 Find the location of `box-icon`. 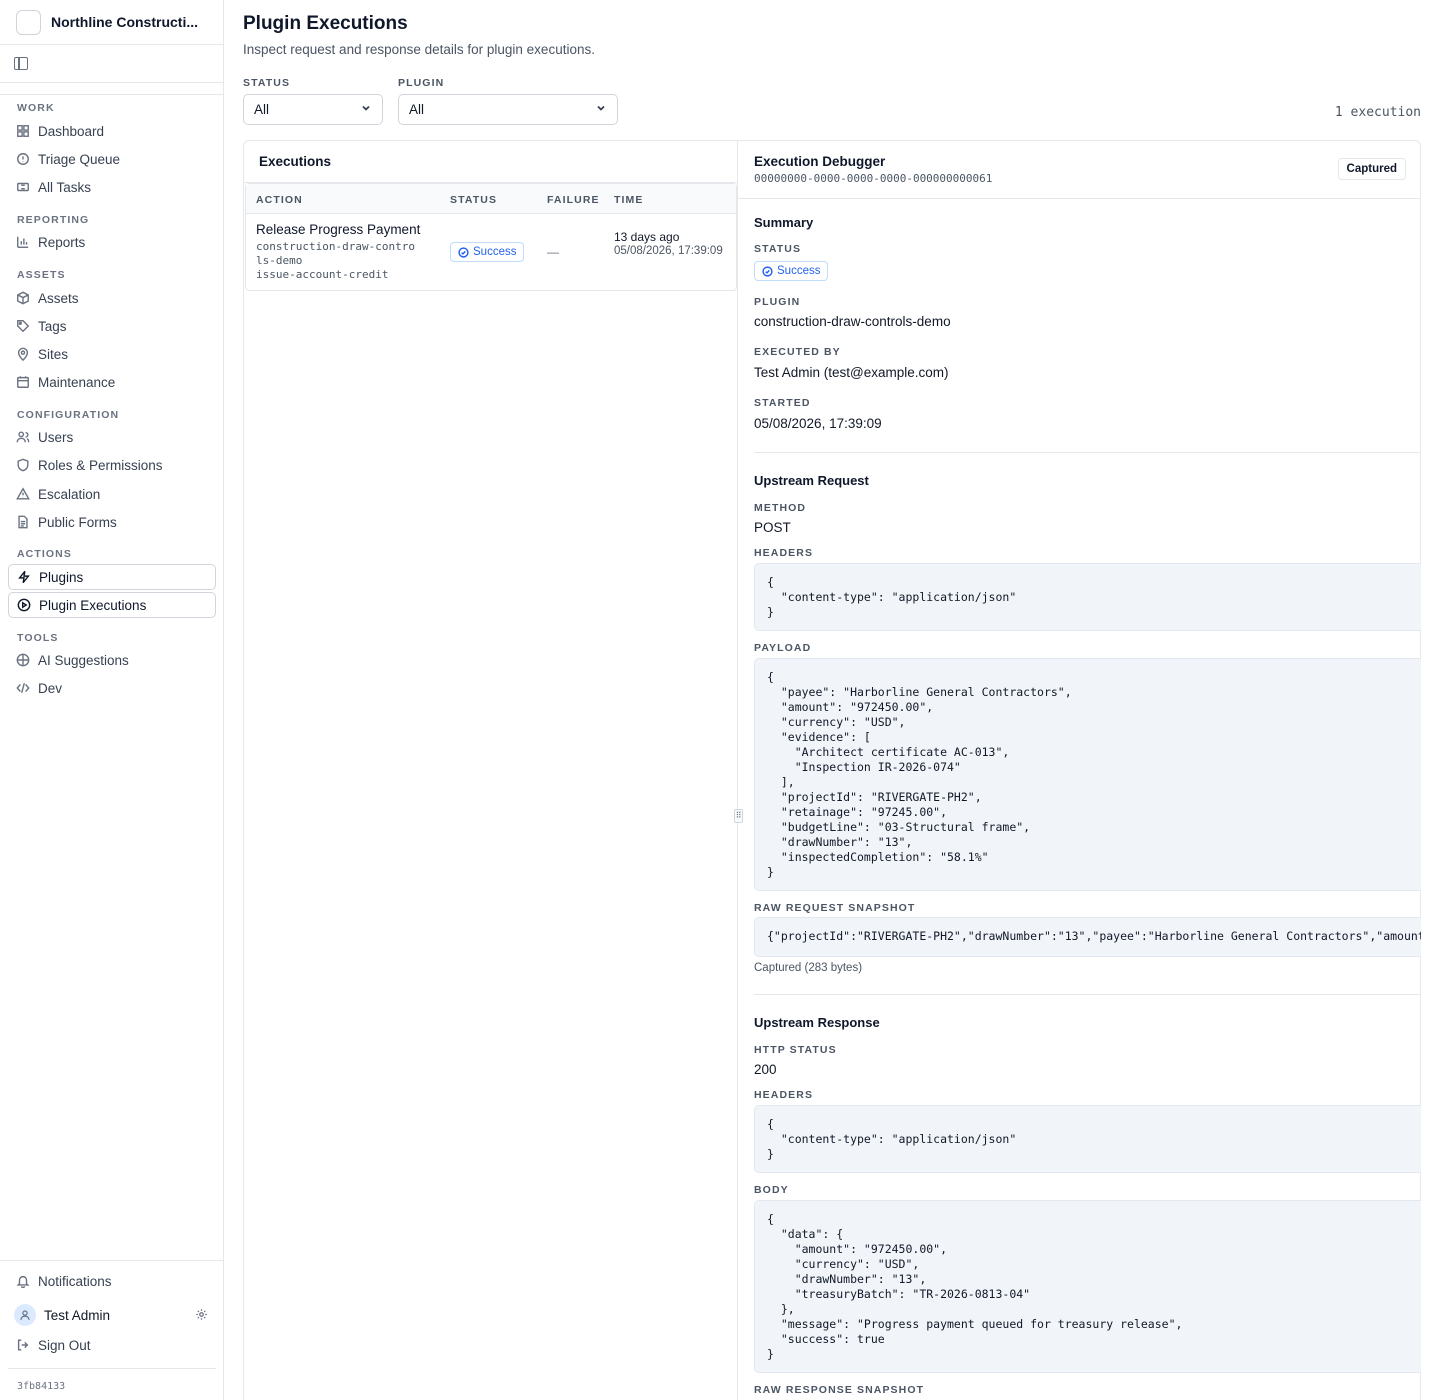

box-icon is located at coordinates (23, 298).